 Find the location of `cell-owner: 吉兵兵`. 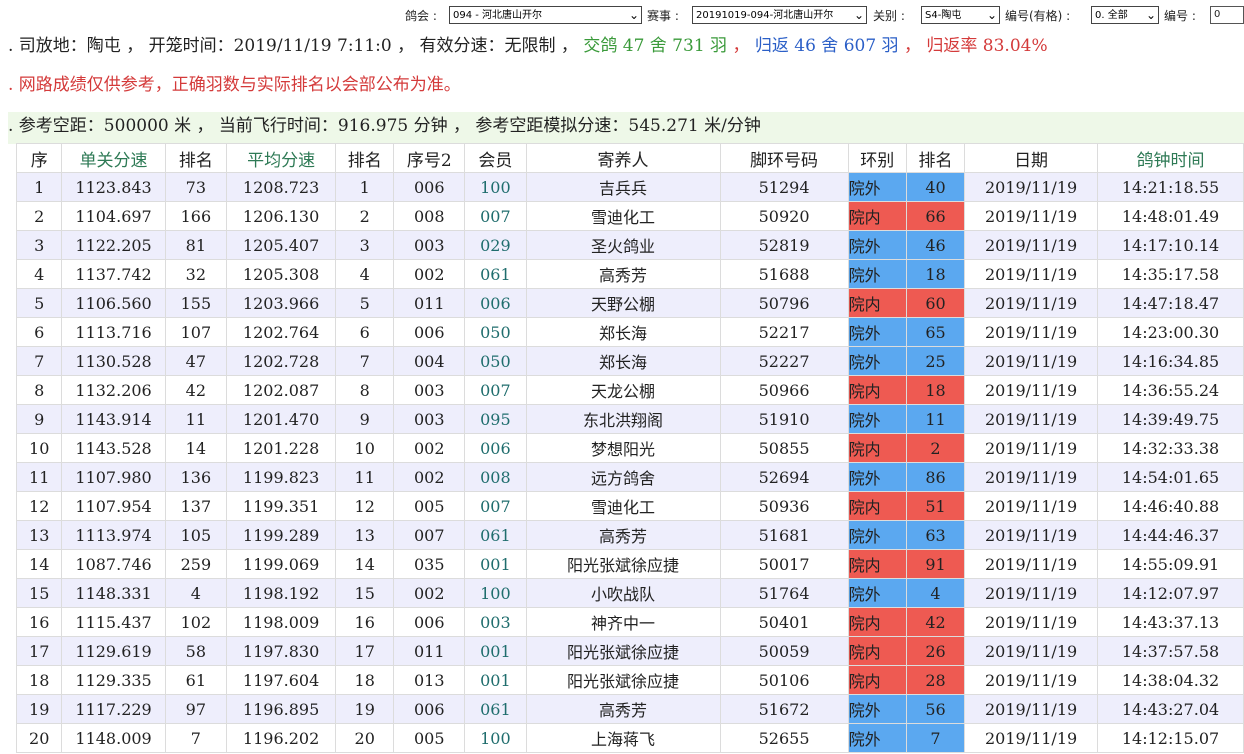

cell-owner: 吉兵兵 is located at coordinates (623, 187).